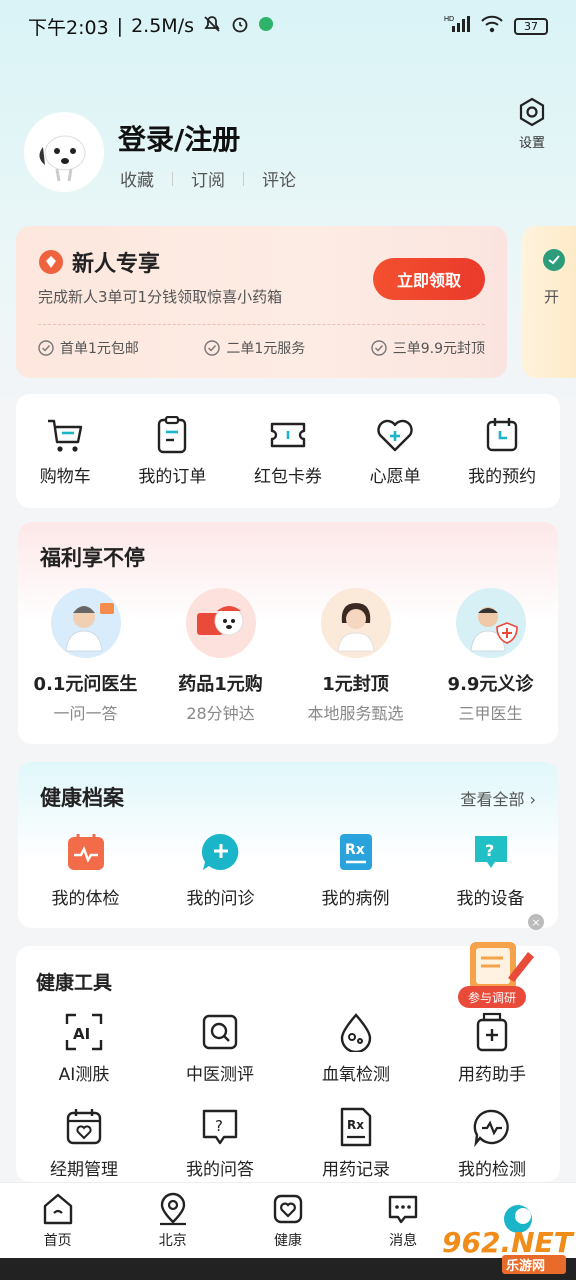 This screenshot has width=576, height=1280. I want to click on ai-skin-test-button: AI AI测肤, so click(84, 1048).